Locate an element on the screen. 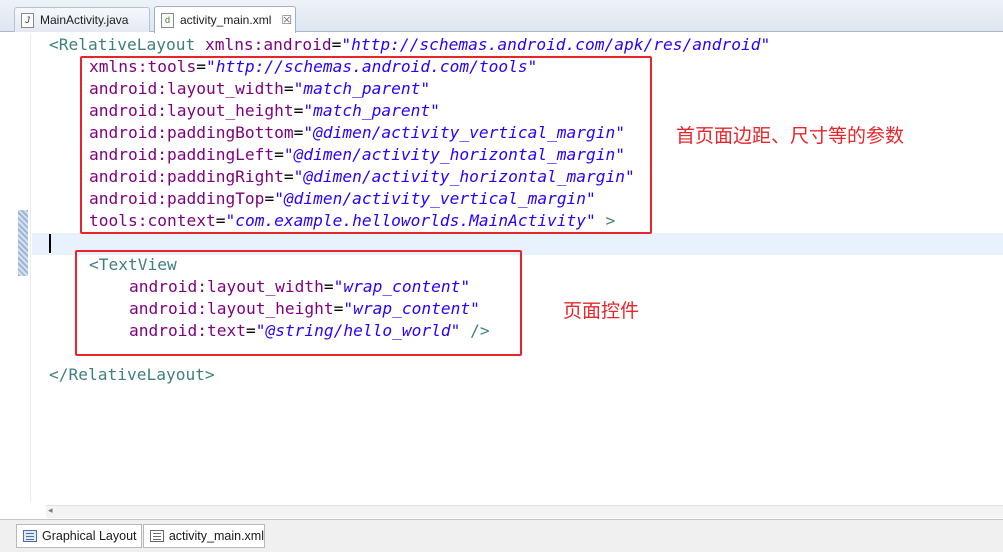  source-file-icon is located at coordinates (157, 536).